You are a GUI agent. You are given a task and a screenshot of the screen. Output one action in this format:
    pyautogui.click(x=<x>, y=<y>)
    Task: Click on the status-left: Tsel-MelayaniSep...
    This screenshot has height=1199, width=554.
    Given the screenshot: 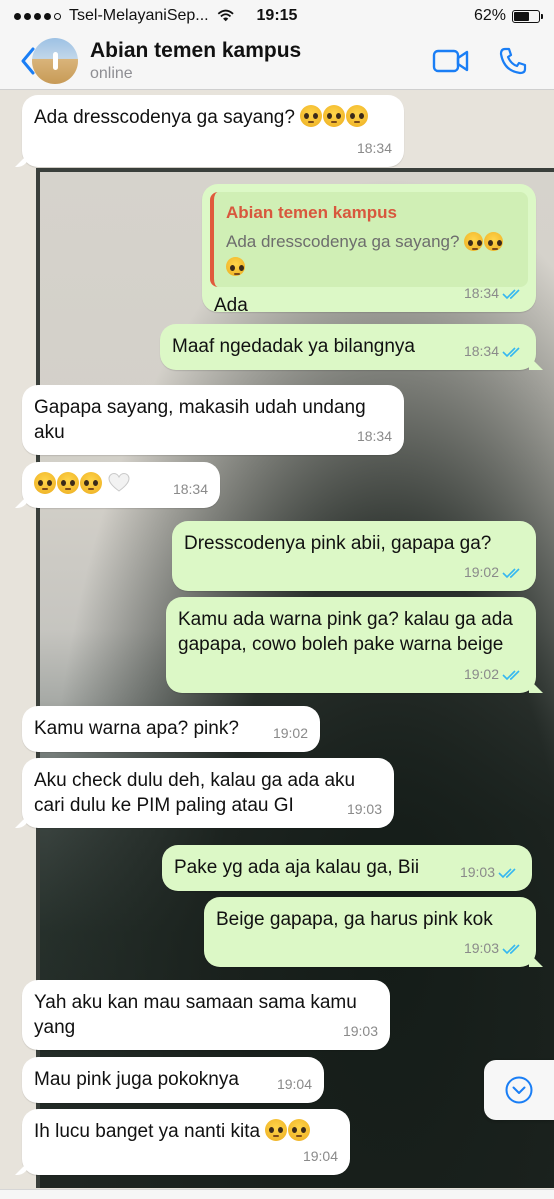 What is the action you would take?
    pyautogui.click(x=124, y=16)
    